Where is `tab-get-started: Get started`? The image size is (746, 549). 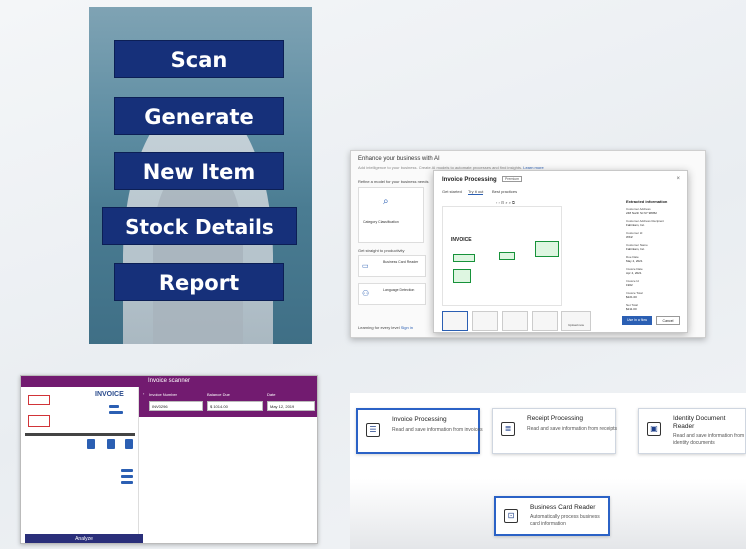 tab-get-started: Get started is located at coordinates (452, 191).